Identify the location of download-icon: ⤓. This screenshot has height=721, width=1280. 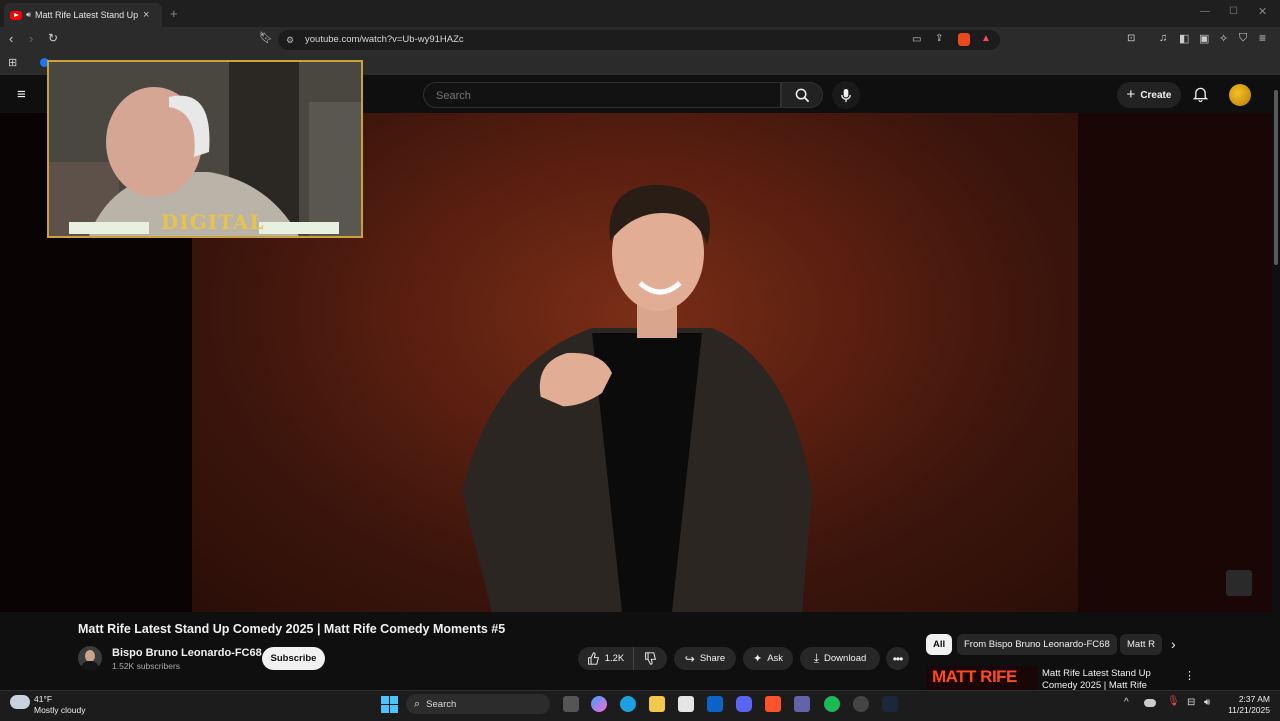
(816, 658).